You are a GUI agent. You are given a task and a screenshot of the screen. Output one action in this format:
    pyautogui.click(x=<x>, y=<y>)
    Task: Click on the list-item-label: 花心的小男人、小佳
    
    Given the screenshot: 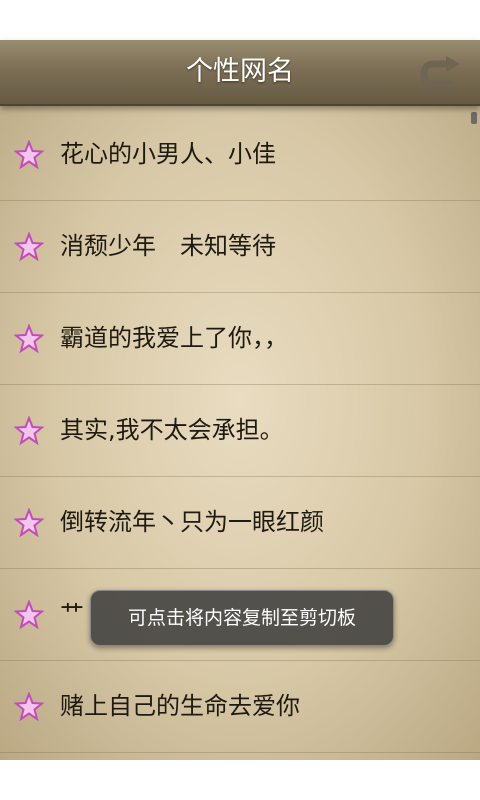 What is the action you would take?
    pyautogui.click(x=168, y=154)
    